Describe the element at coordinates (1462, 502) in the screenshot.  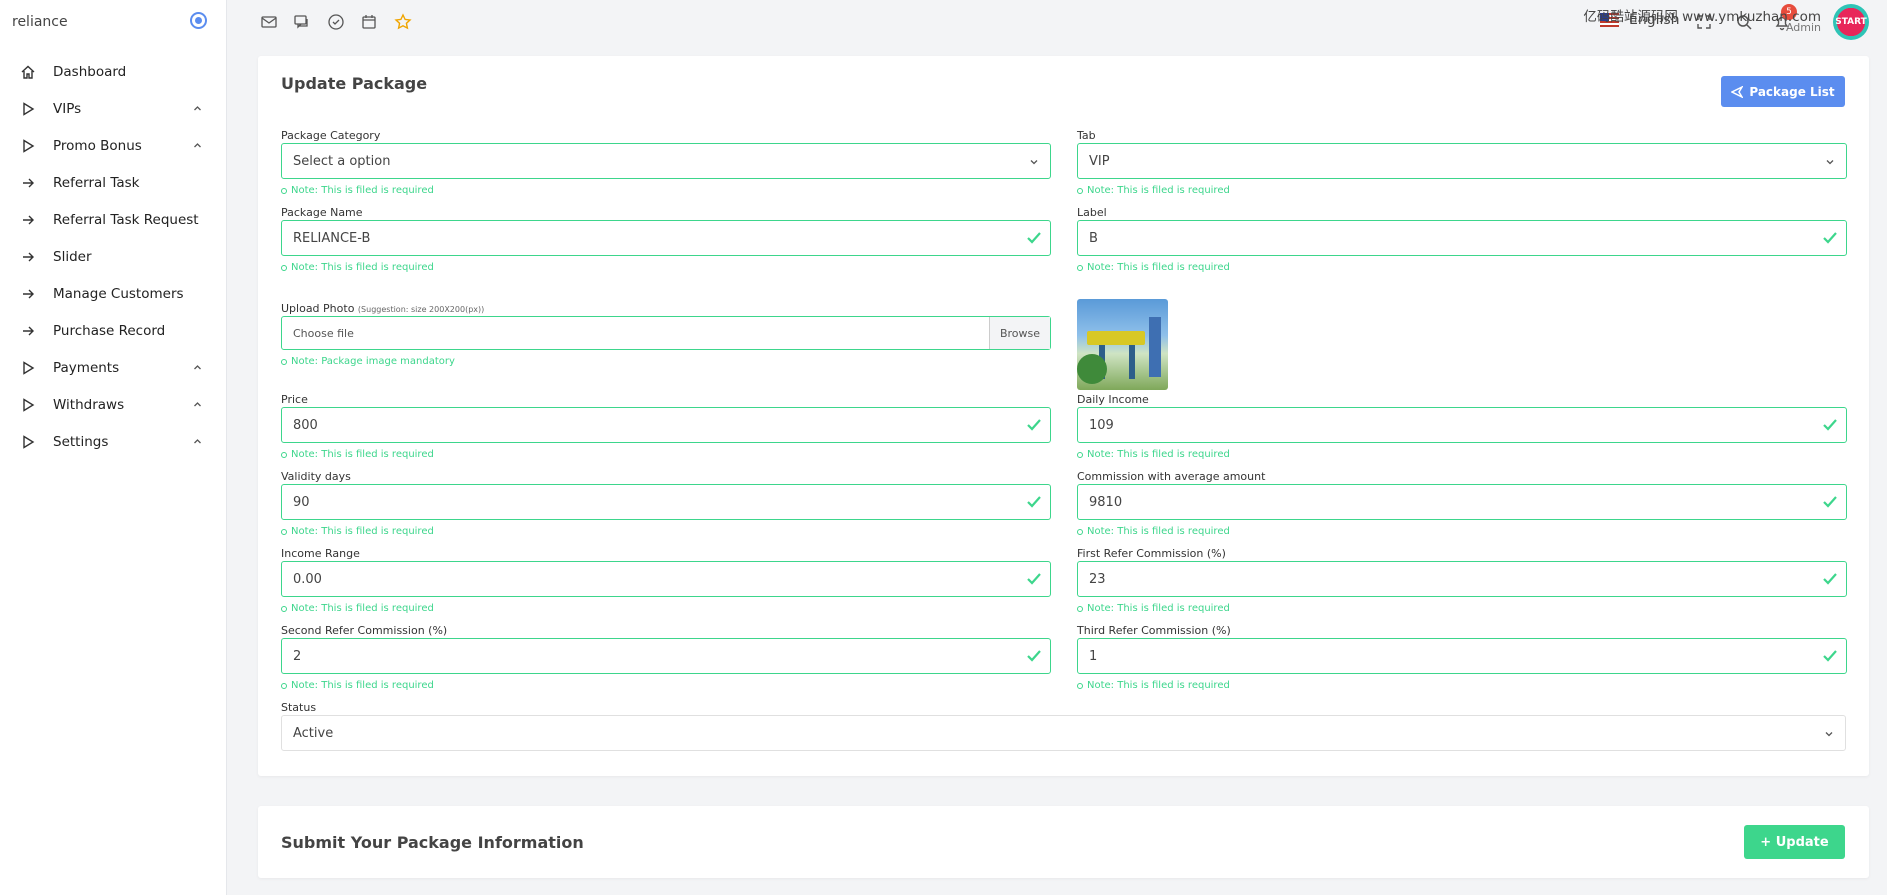
I see `commission-avg-input: 9810` at that location.